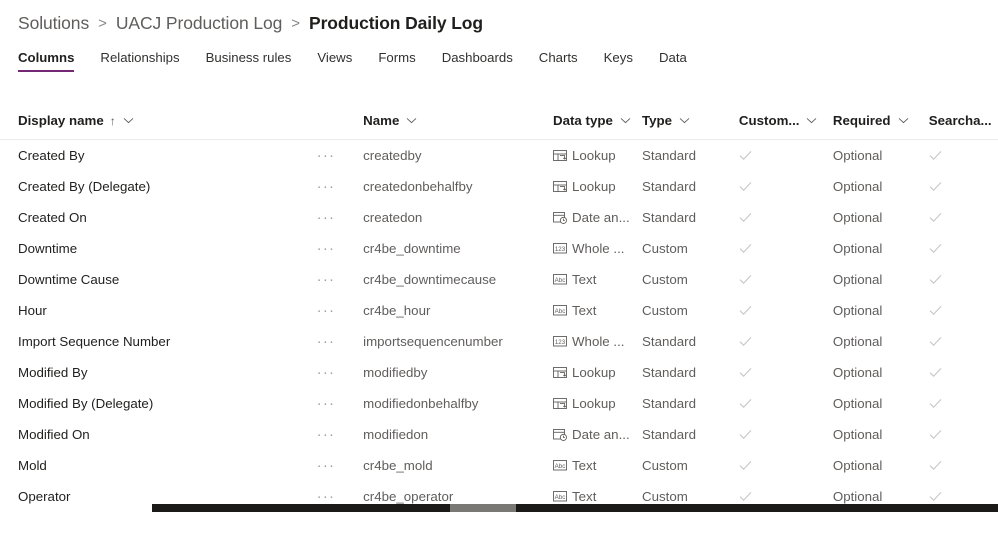 The height and width of the screenshot is (535, 998). What do you see at coordinates (477, 61) in the screenshot?
I see `tab-dashboards: Dashboards` at bounding box center [477, 61].